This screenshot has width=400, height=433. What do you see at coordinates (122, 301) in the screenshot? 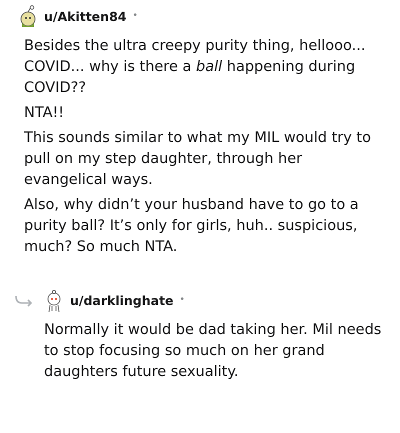
I see `username-link: u/darklinghate` at bounding box center [122, 301].